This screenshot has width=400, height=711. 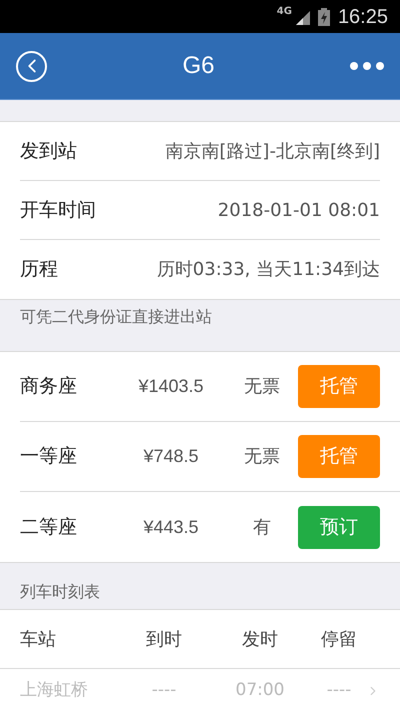 I want to click on column-header: 到时, so click(x=164, y=640).